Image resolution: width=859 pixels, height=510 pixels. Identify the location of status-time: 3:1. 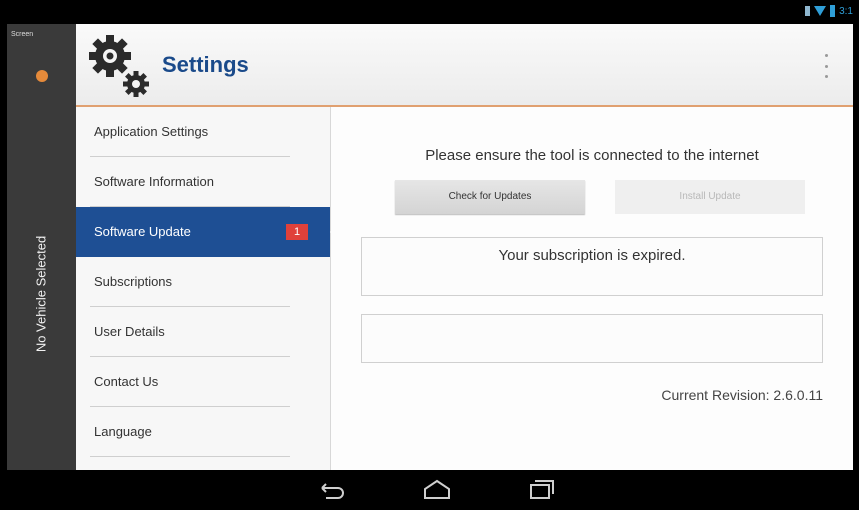
(846, 11).